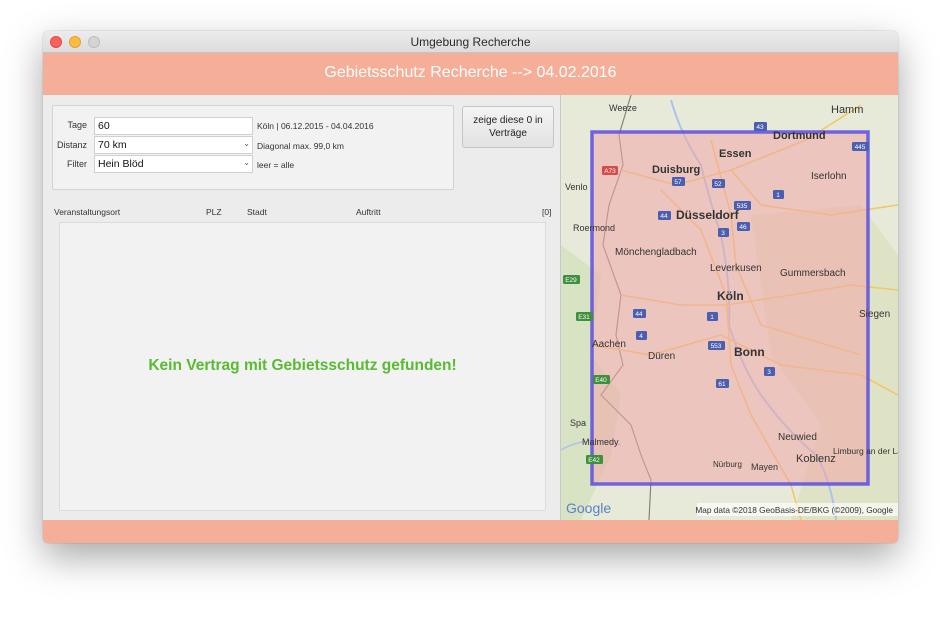 This screenshot has width=940, height=620. What do you see at coordinates (173, 126) in the screenshot?
I see `tage-input` at bounding box center [173, 126].